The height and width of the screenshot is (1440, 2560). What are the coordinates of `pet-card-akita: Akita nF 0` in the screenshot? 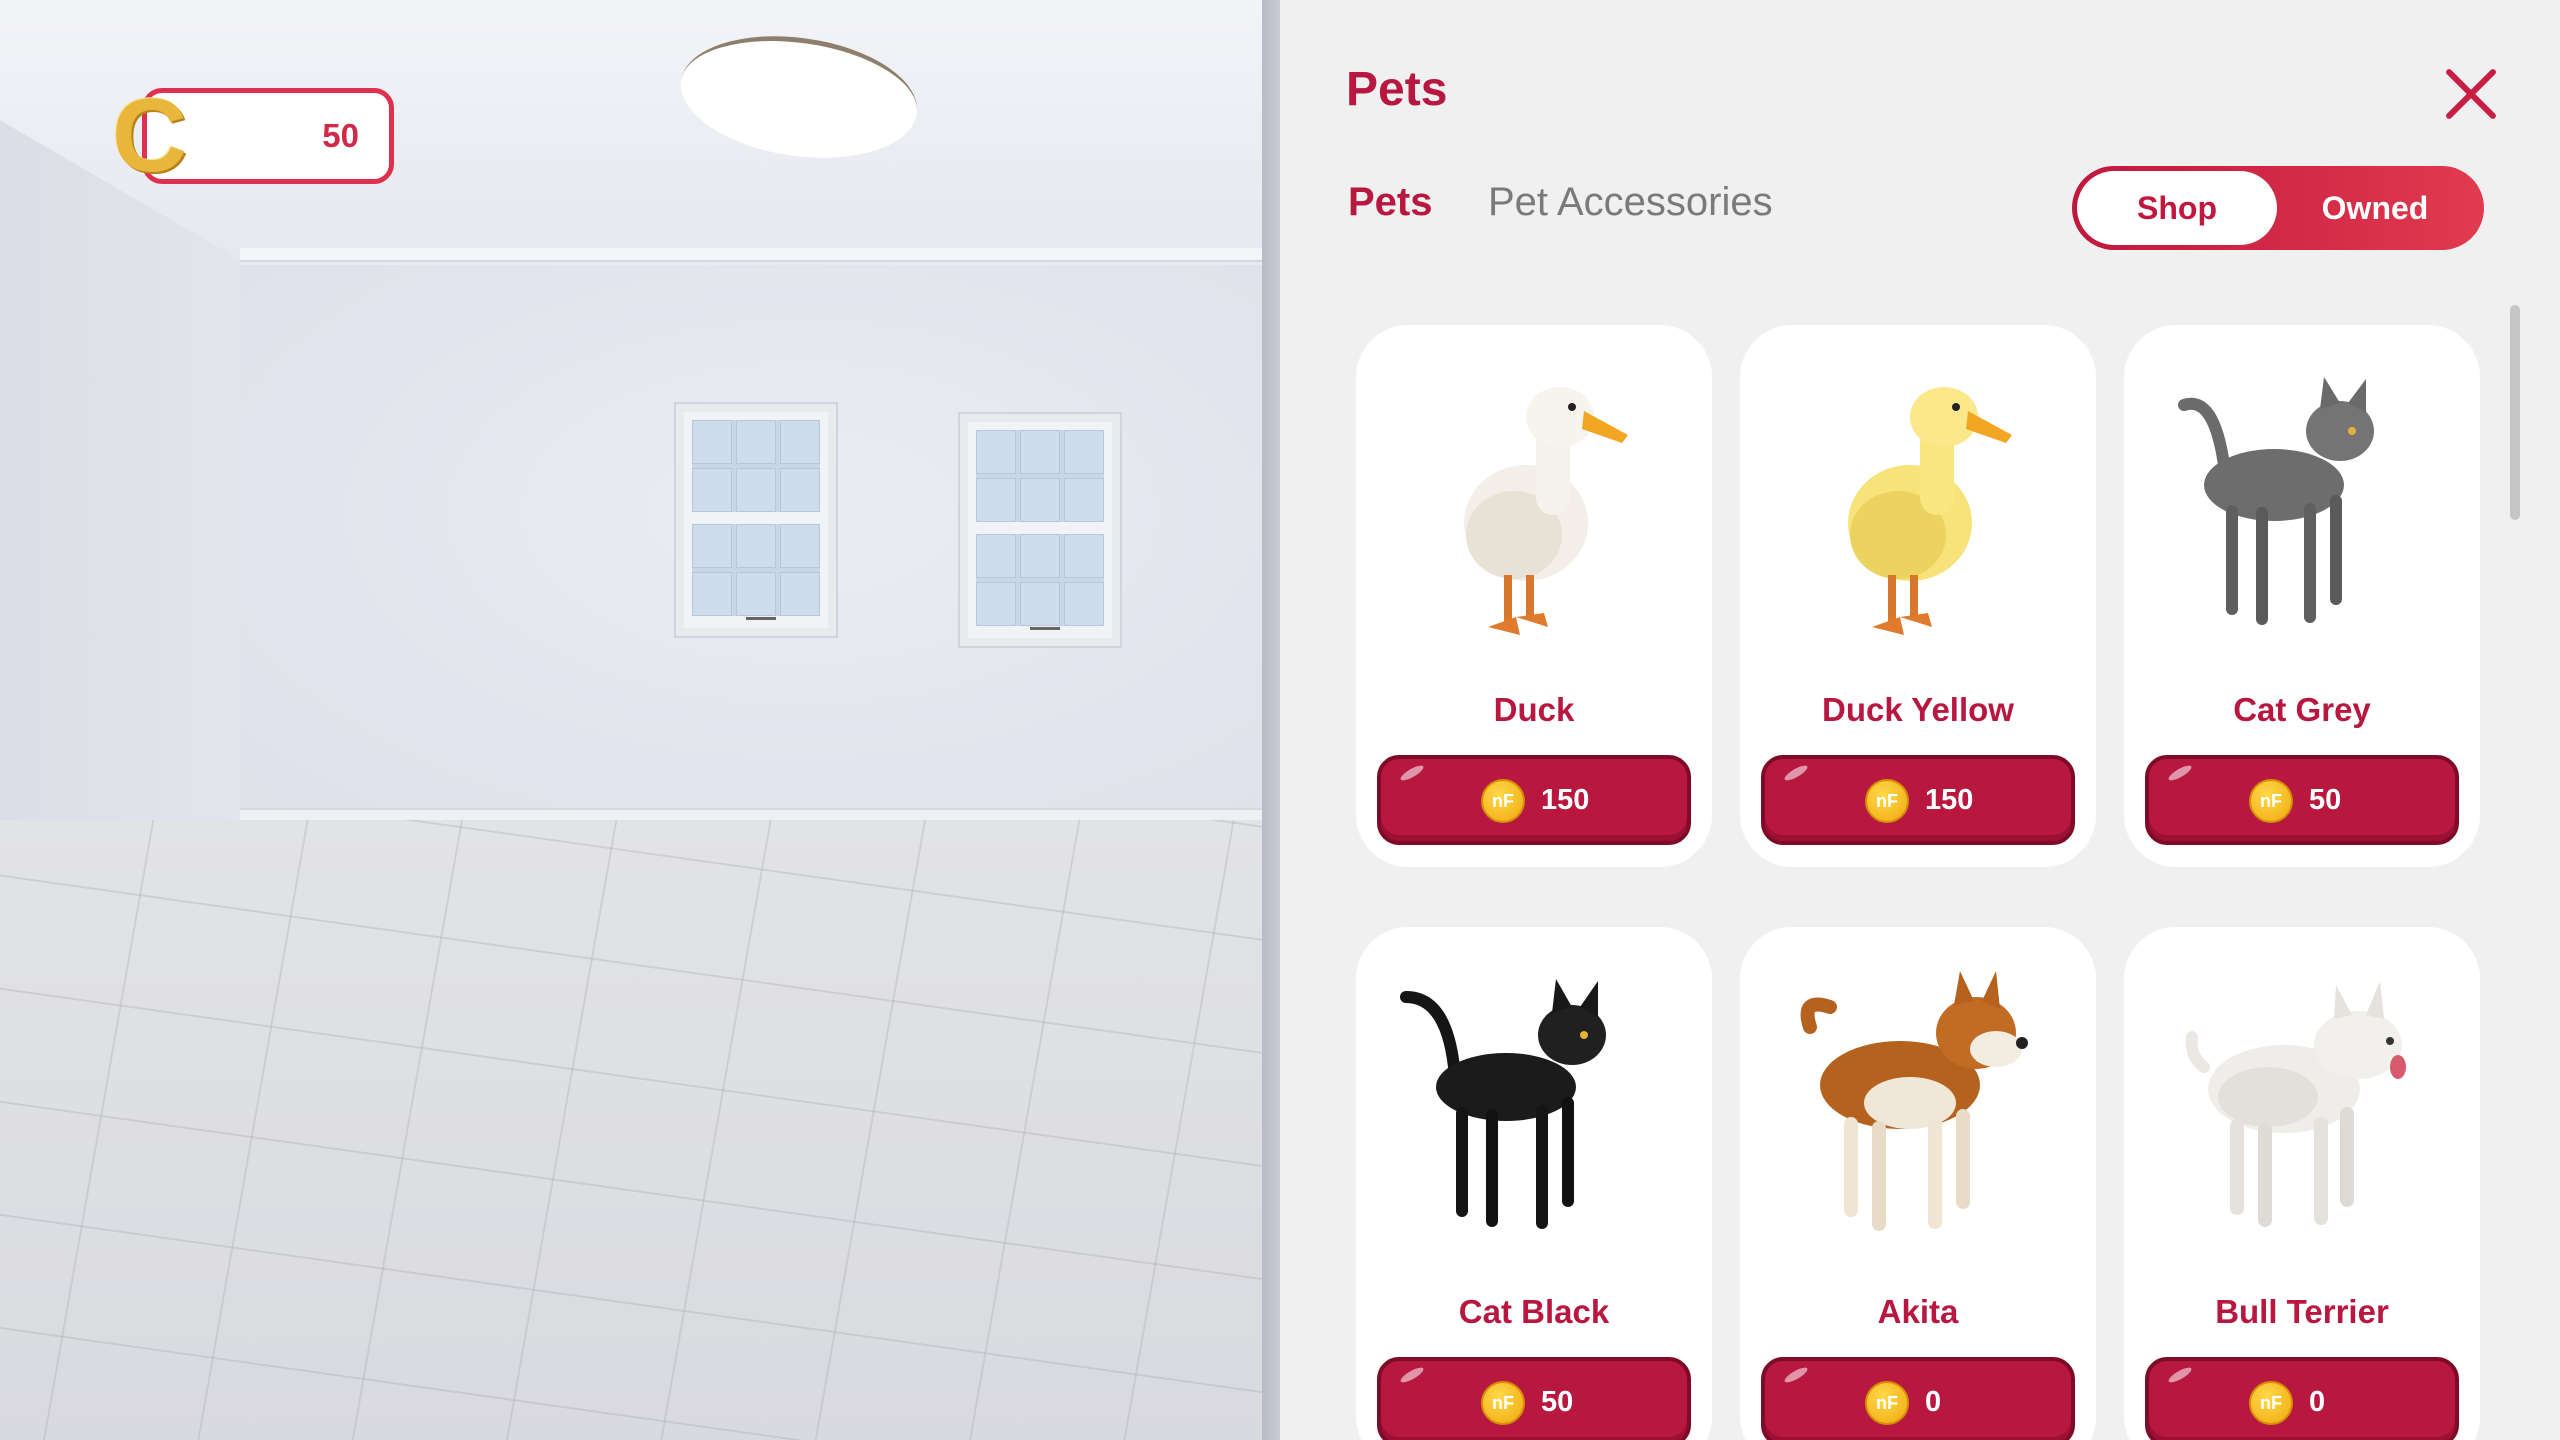 It's located at (1918, 1183).